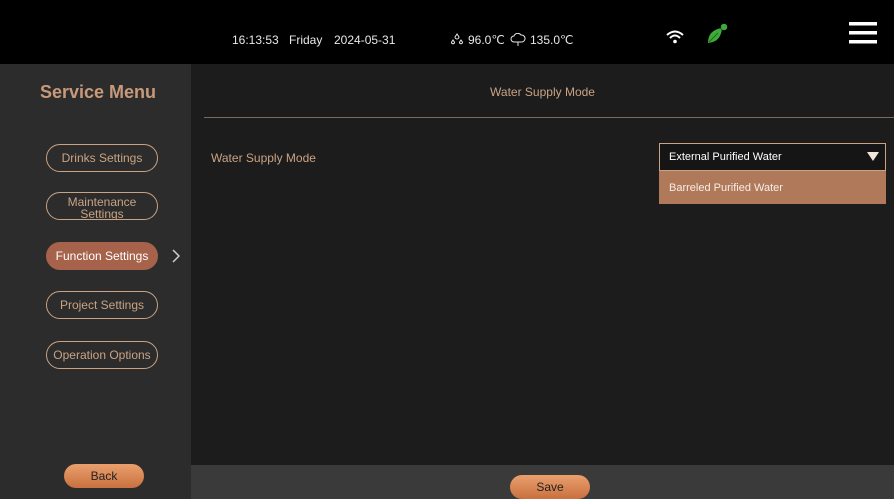 This screenshot has width=894, height=499. I want to click on hamburger-menu-icon, so click(863, 33).